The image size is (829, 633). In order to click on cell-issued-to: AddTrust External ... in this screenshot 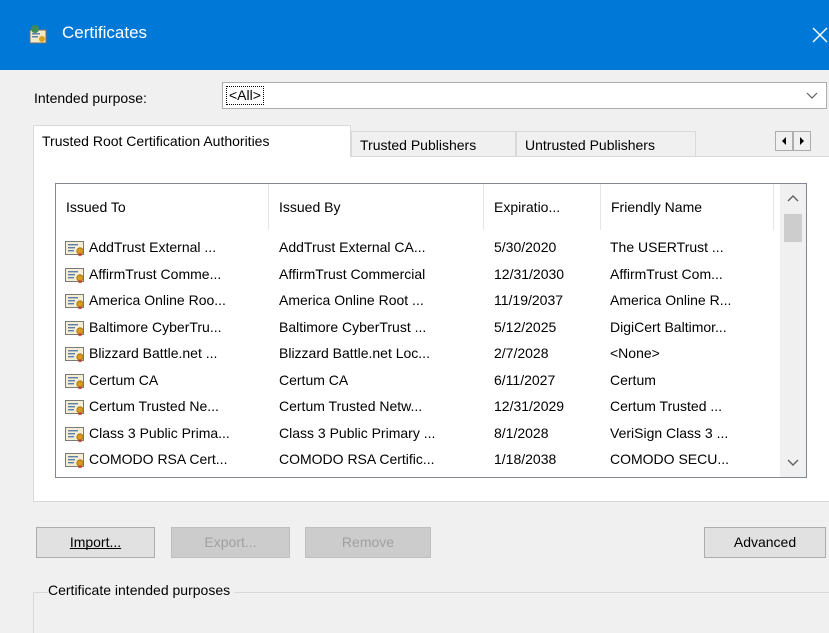, I will do `click(153, 247)`.